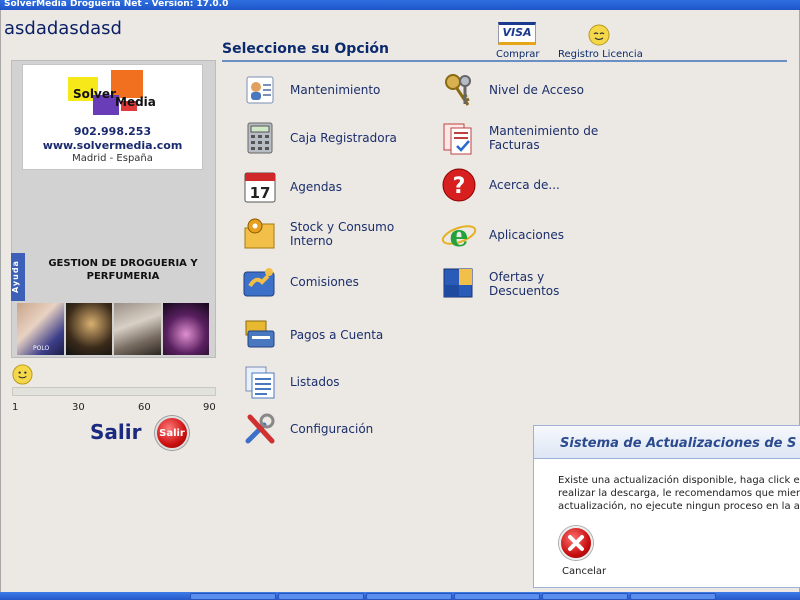  Describe the element at coordinates (337, 335) in the screenshot. I see `menu-label-pagos-cuenta: Pagos a Cuenta` at that location.